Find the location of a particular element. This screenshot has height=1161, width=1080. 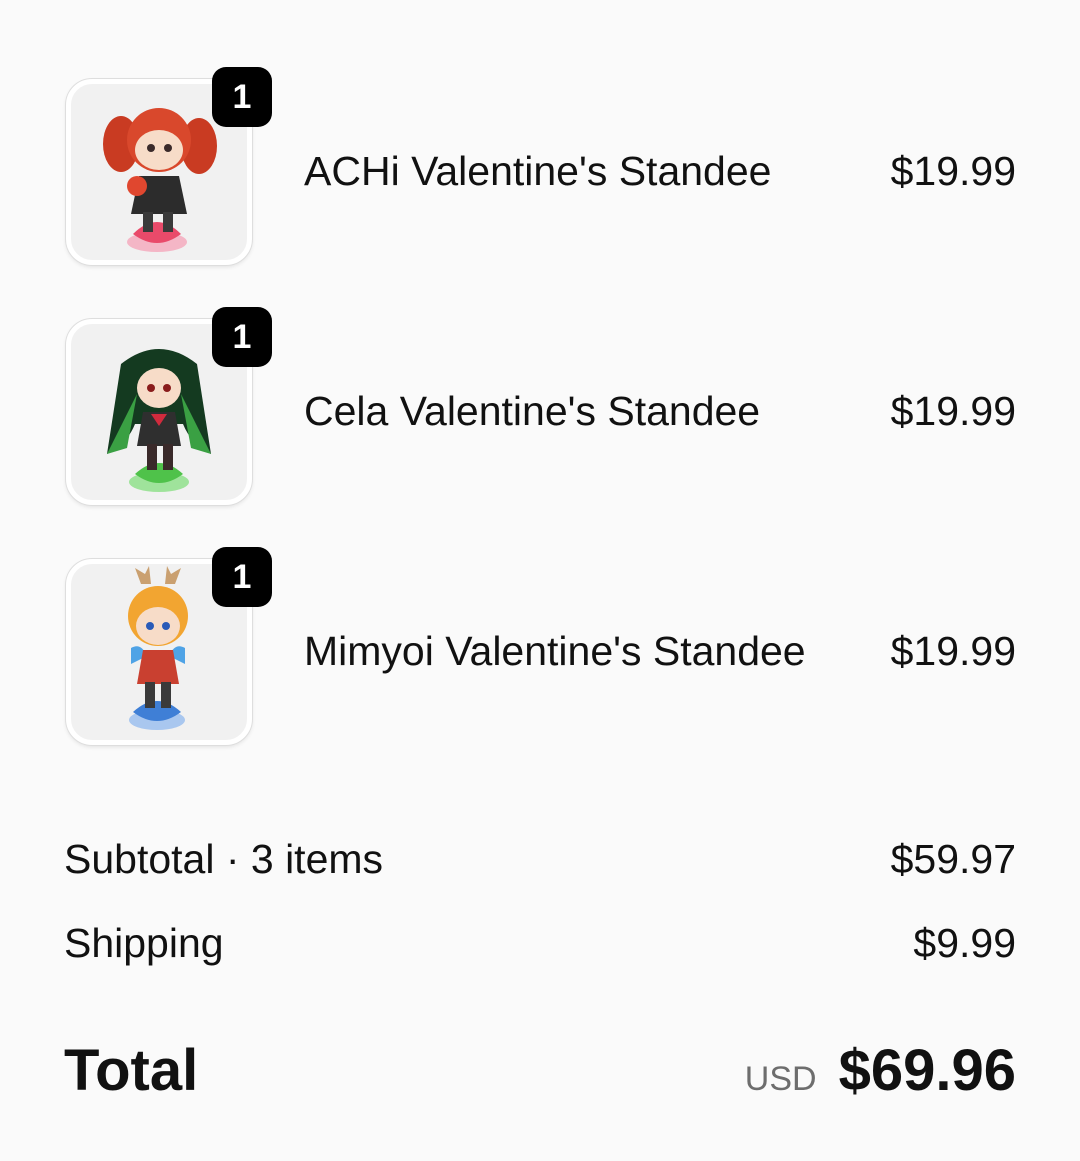

item-title: ACHi Valentine's Standee is located at coordinates (538, 171).